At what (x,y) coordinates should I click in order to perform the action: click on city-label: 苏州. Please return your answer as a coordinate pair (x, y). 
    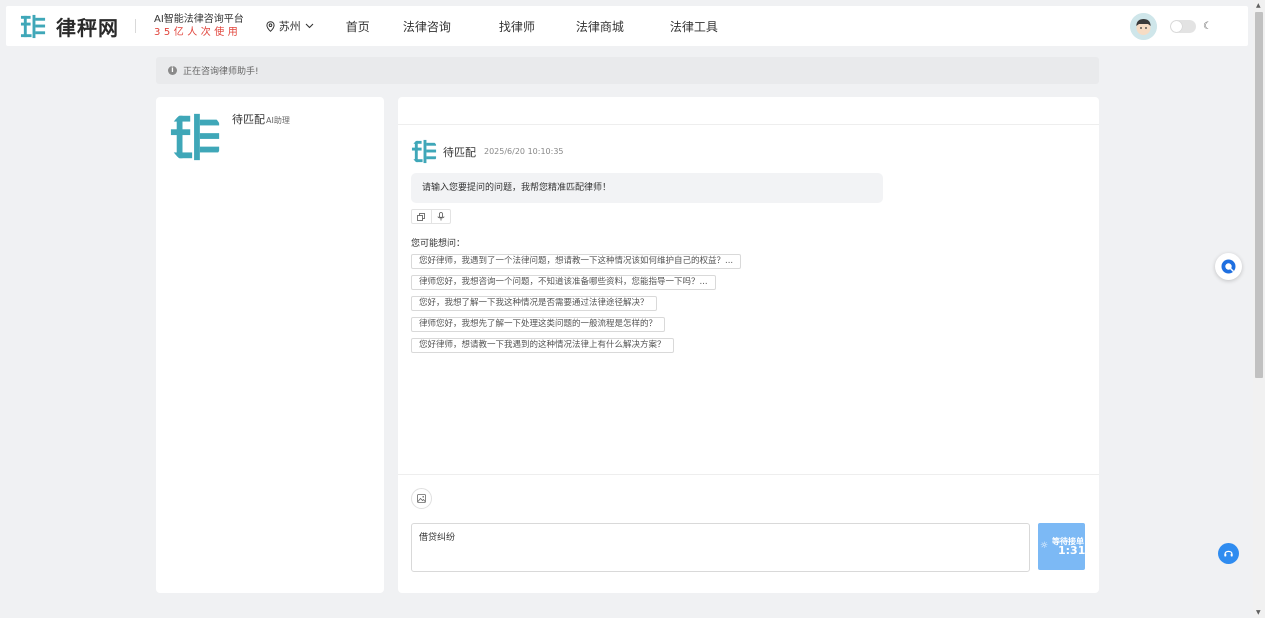
    Looking at the image, I should click on (289, 26).